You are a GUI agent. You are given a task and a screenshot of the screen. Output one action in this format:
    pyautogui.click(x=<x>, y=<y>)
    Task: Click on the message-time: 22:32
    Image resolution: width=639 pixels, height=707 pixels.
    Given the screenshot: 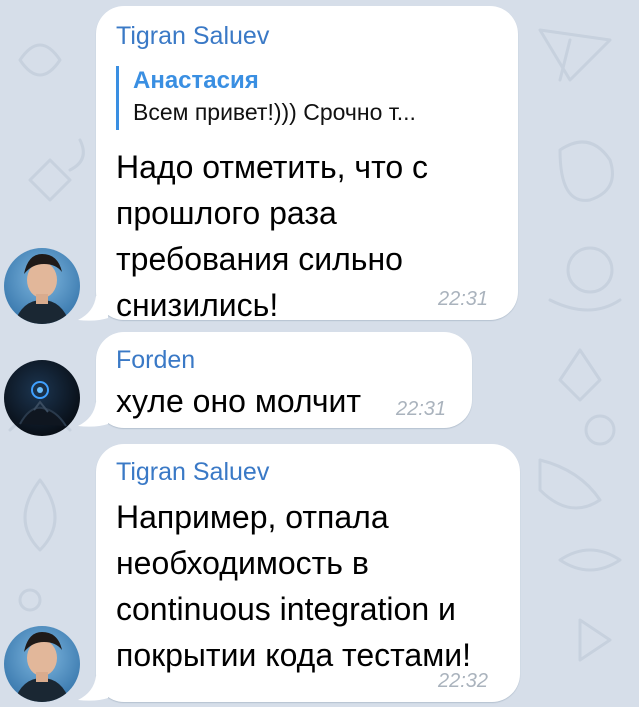 What is the action you would take?
    pyautogui.click(x=463, y=681)
    